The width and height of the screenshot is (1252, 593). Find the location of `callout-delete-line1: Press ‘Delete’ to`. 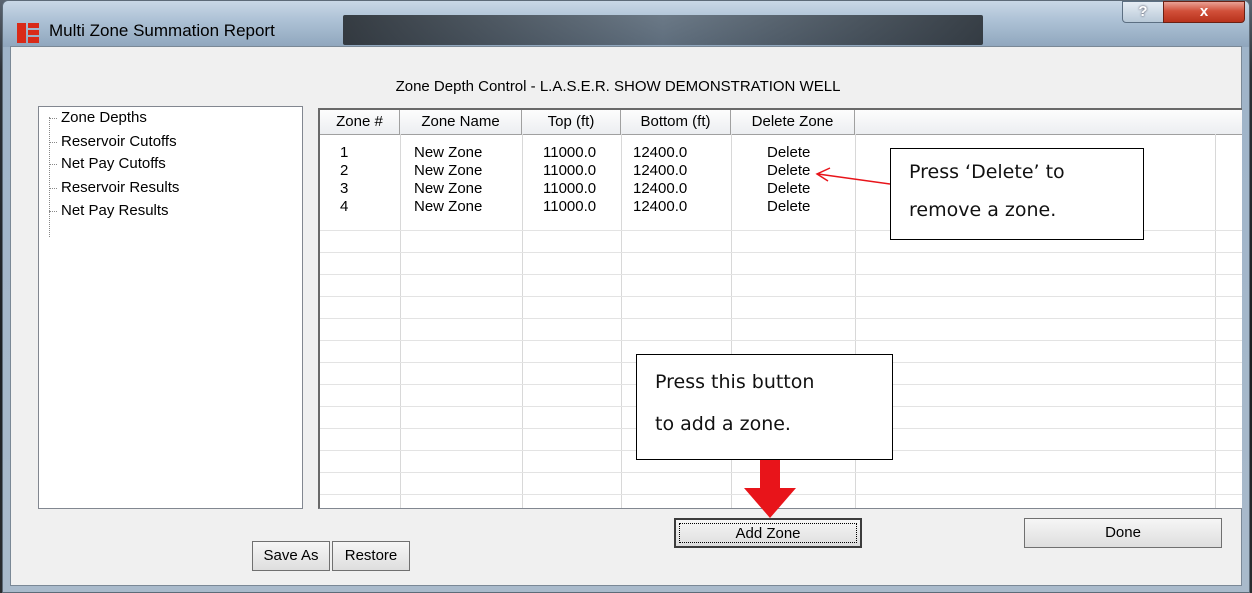

callout-delete-line1: Press ‘Delete’ to is located at coordinates (987, 172).